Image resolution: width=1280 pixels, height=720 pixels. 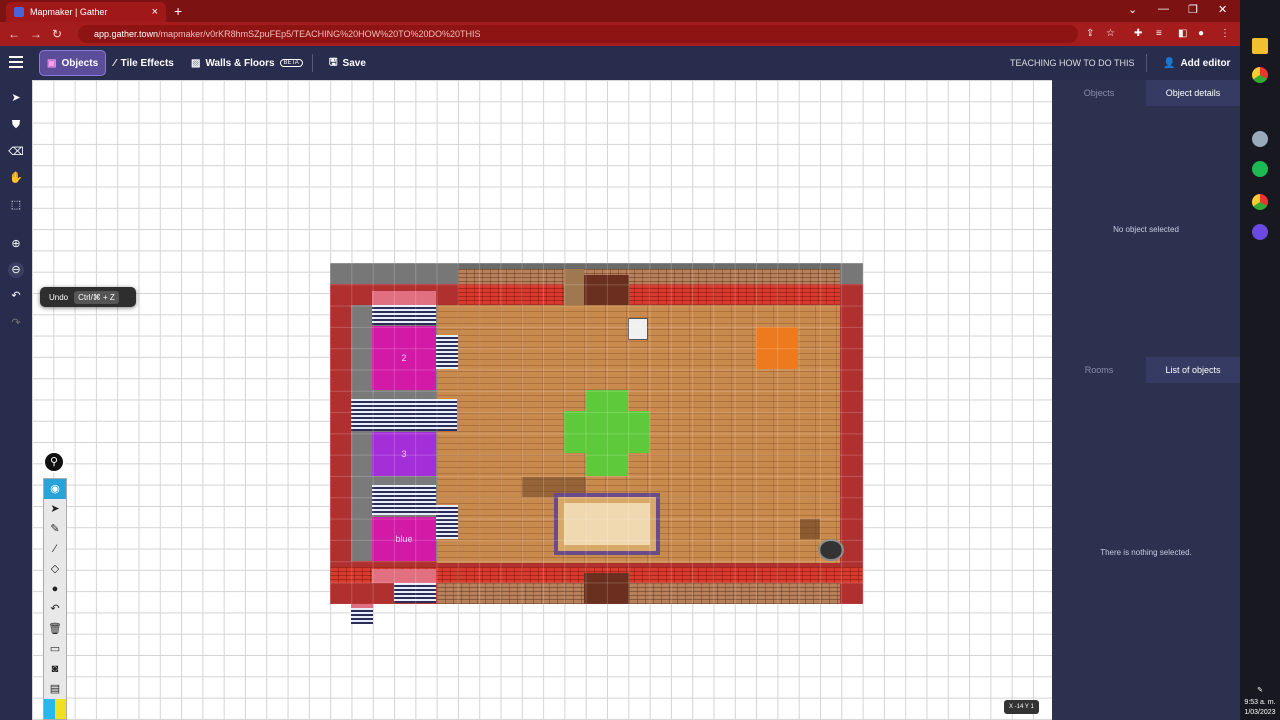 I want to click on beta-badge: BETA, so click(x=291, y=63).